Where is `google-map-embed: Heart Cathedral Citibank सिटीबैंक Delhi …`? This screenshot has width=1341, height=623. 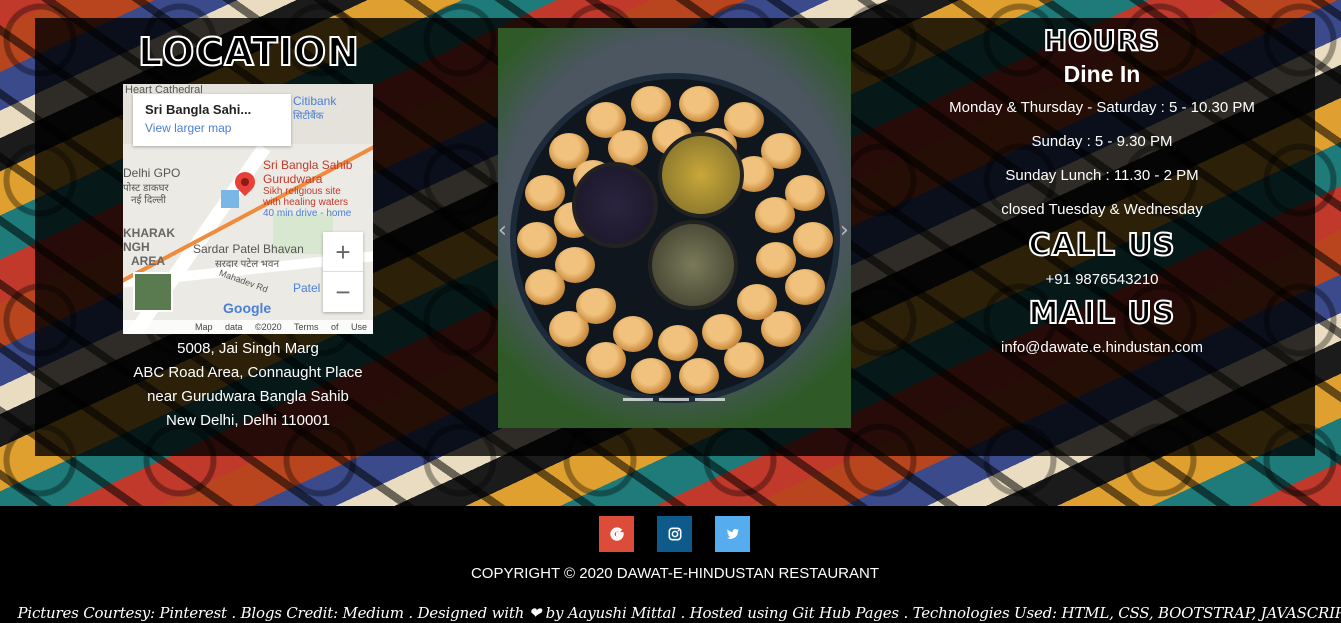
google-map-embed: Heart Cathedral Citibank सिटीबैंक Delhi … is located at coordinates (248, 209).